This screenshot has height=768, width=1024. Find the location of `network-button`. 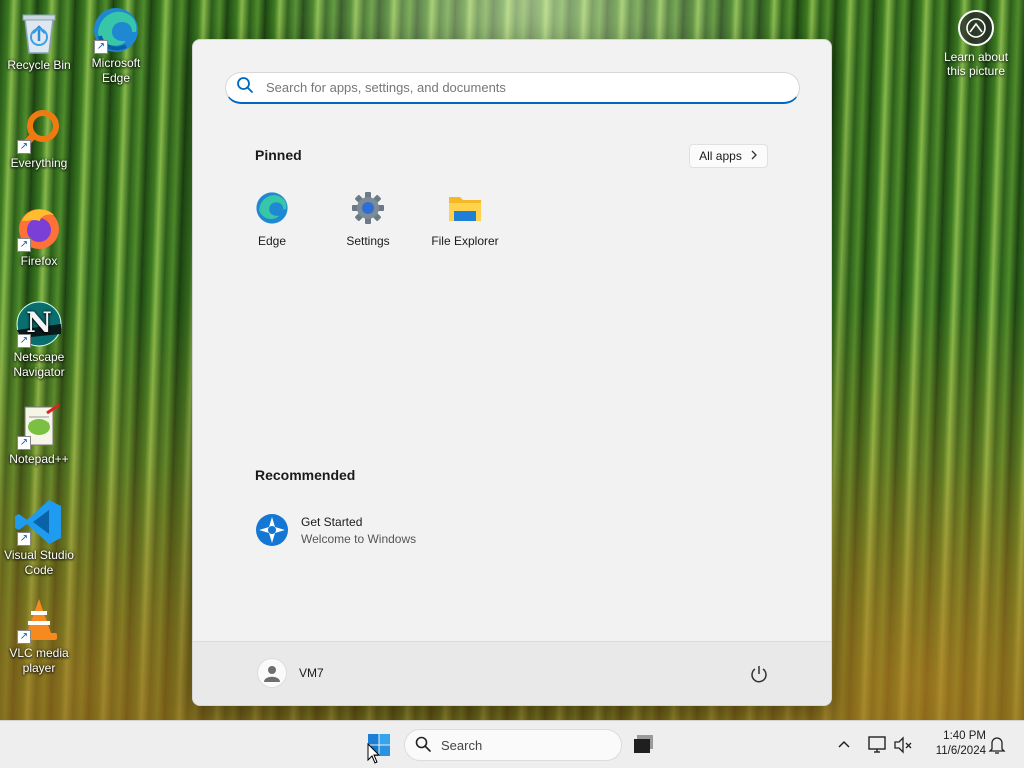

network-button is located at coordinates (877, 745).